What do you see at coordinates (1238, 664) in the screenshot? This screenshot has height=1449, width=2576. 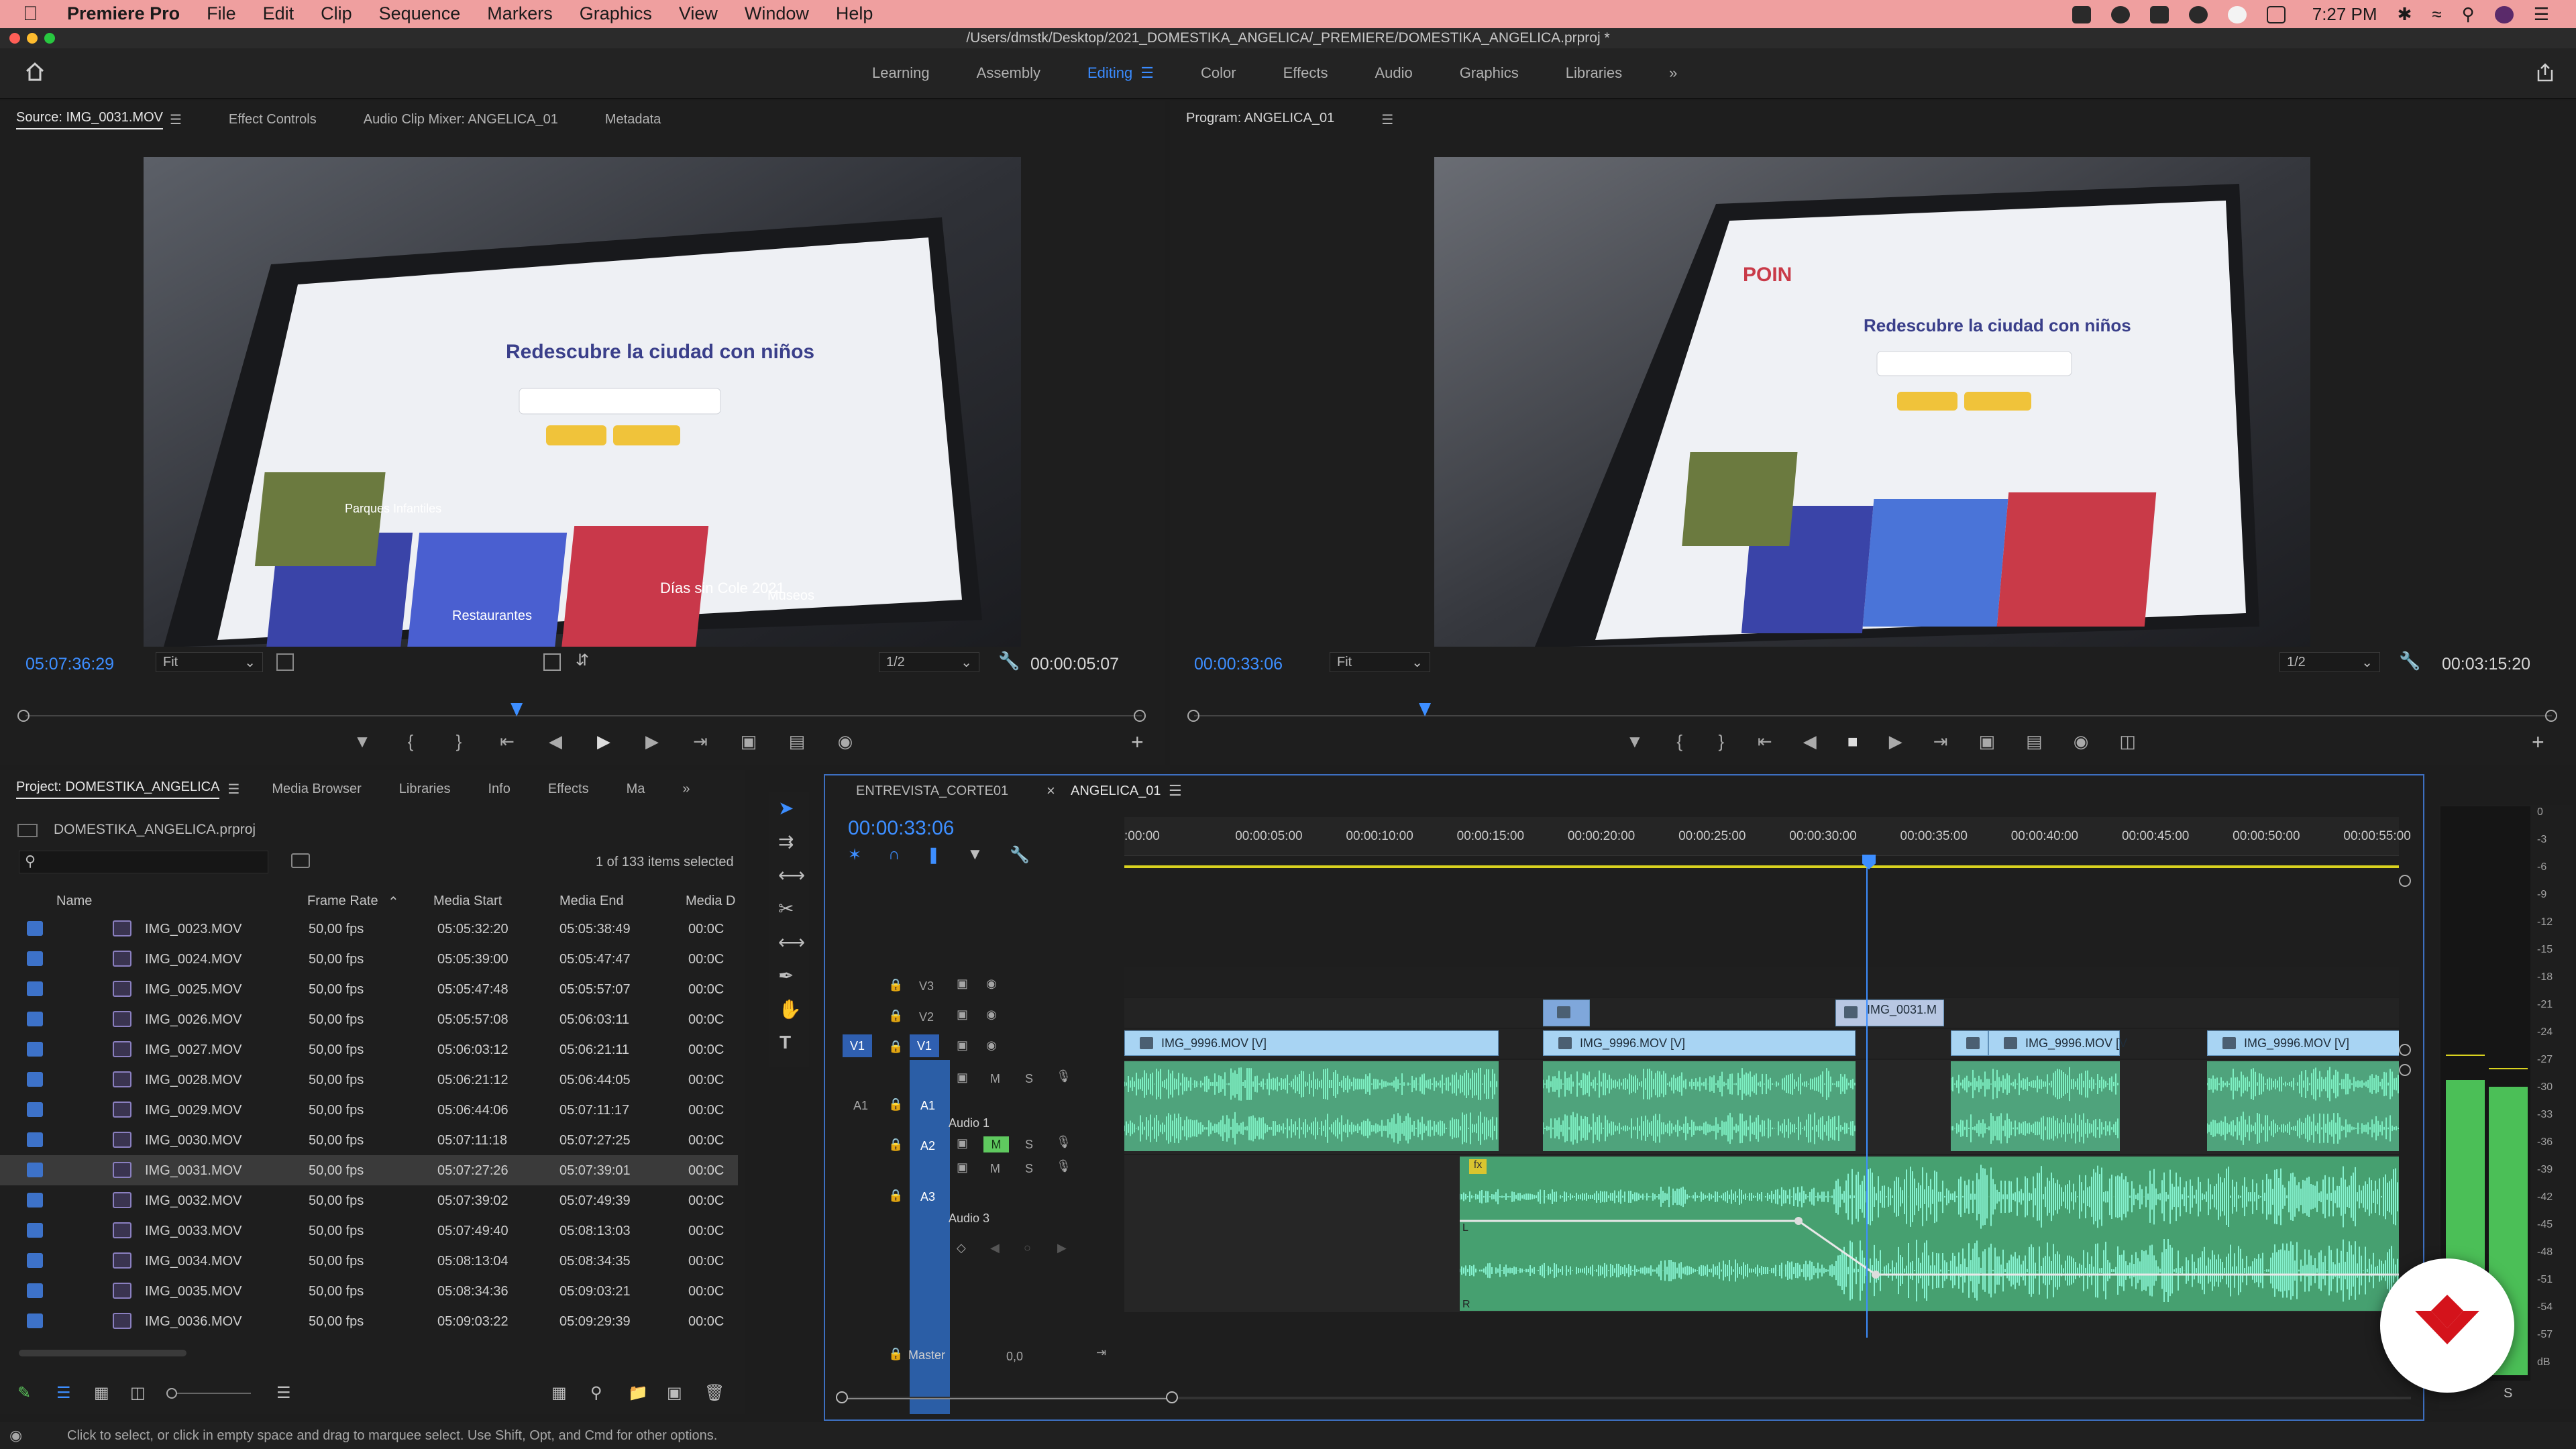 I see `program-timecode: 00:00:33:06` at bounding box center [1238, 664].